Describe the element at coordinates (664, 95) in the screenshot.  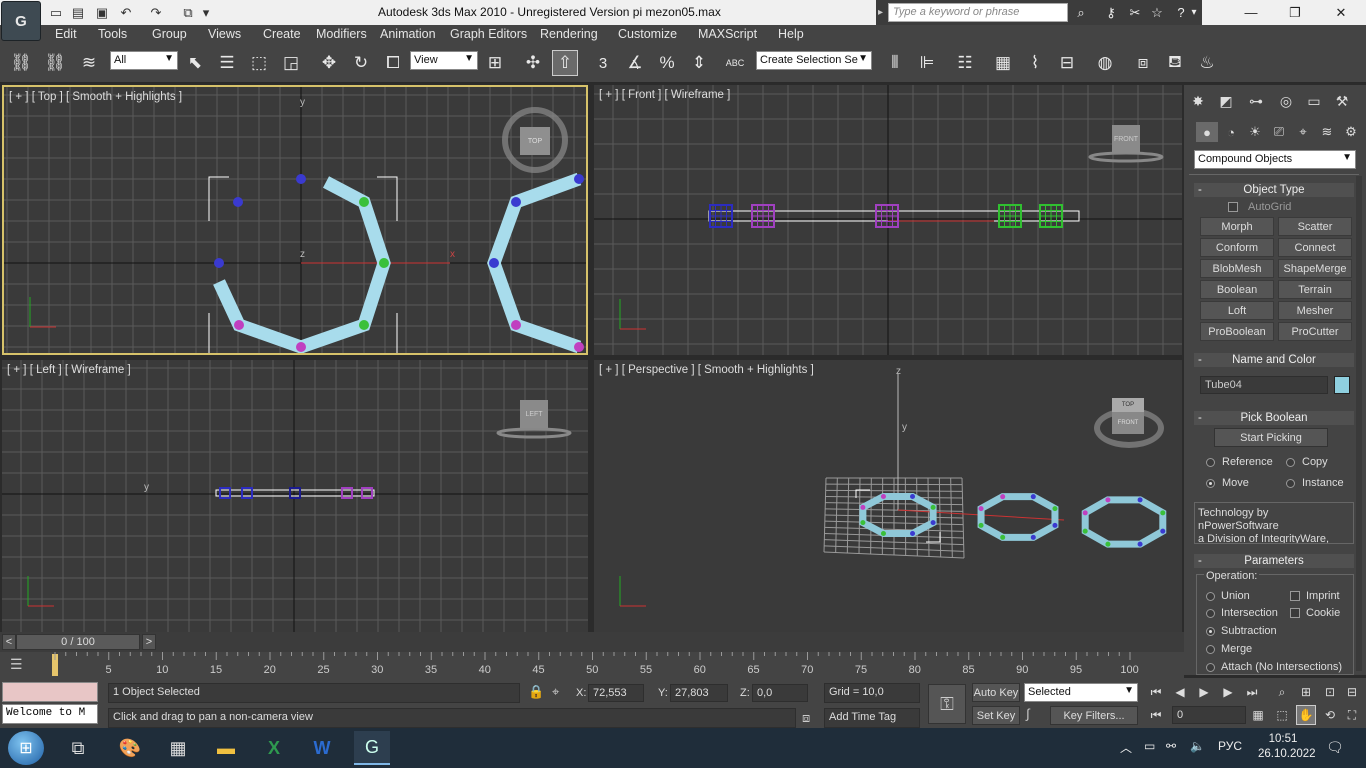
I see `viewport-label-front: [ + ] [ Front ] [ Wireframe ]` at that location.